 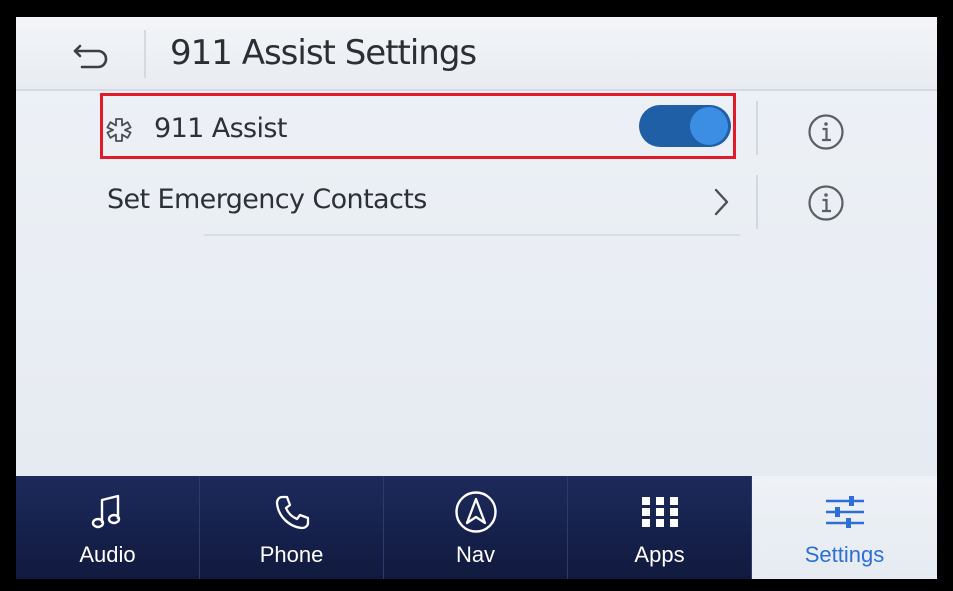 I want to click on back-button, so click(x=92, y=55).